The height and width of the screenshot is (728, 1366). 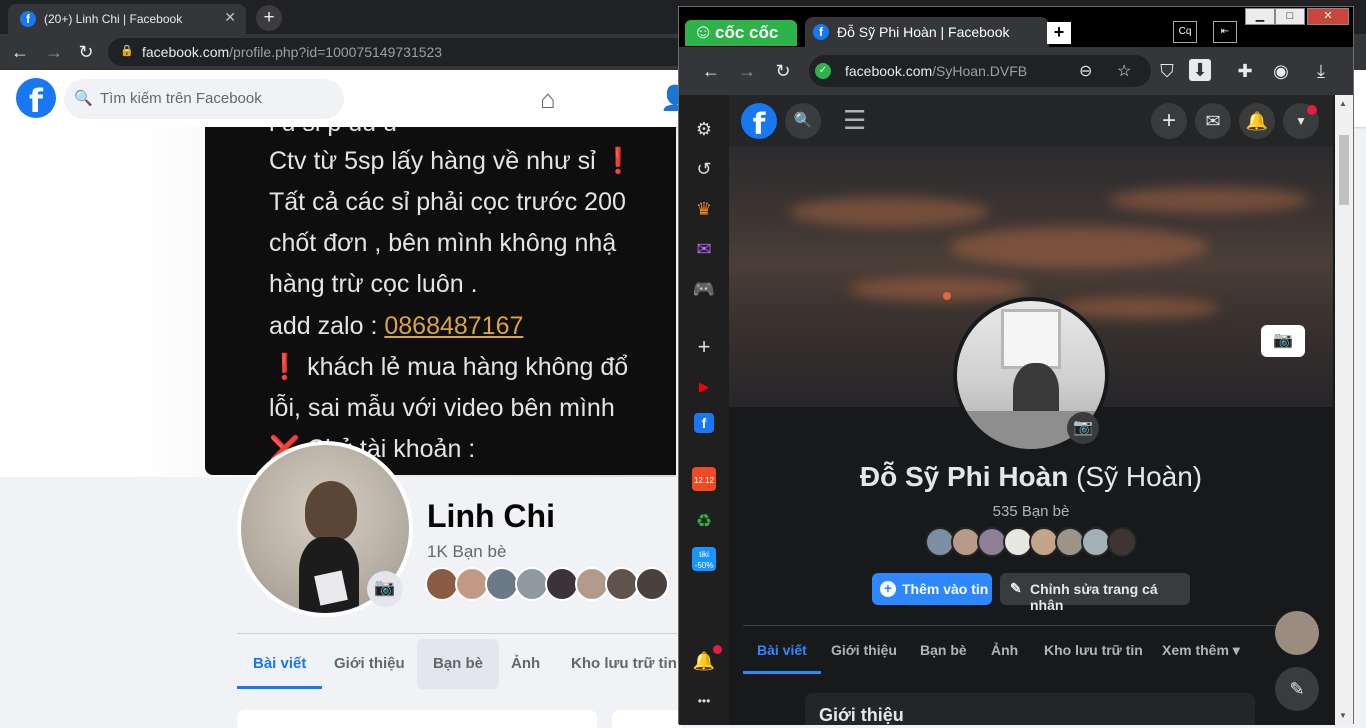 What do you see at coordinates (230, 17) in the screenshot?
I see `close-tab-icon: ✕` at bounding box center [230, 17].